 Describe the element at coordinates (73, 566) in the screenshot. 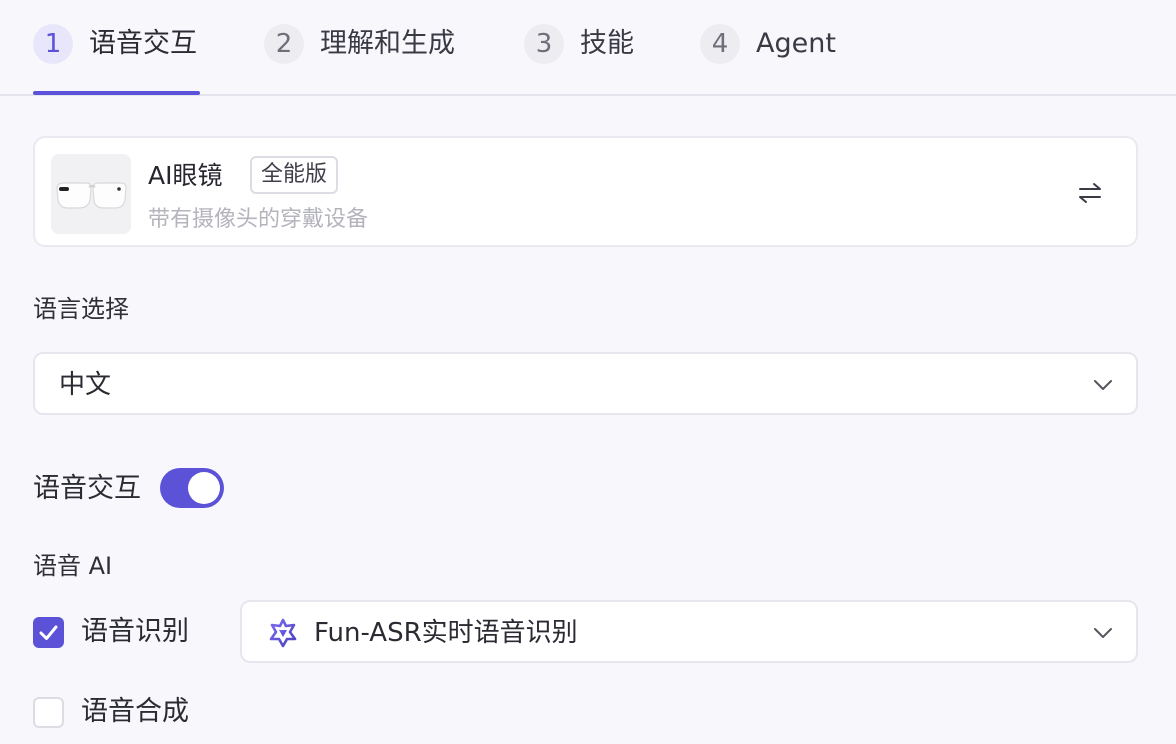

I see `voice-ai-label: 语音 AI` at that location.